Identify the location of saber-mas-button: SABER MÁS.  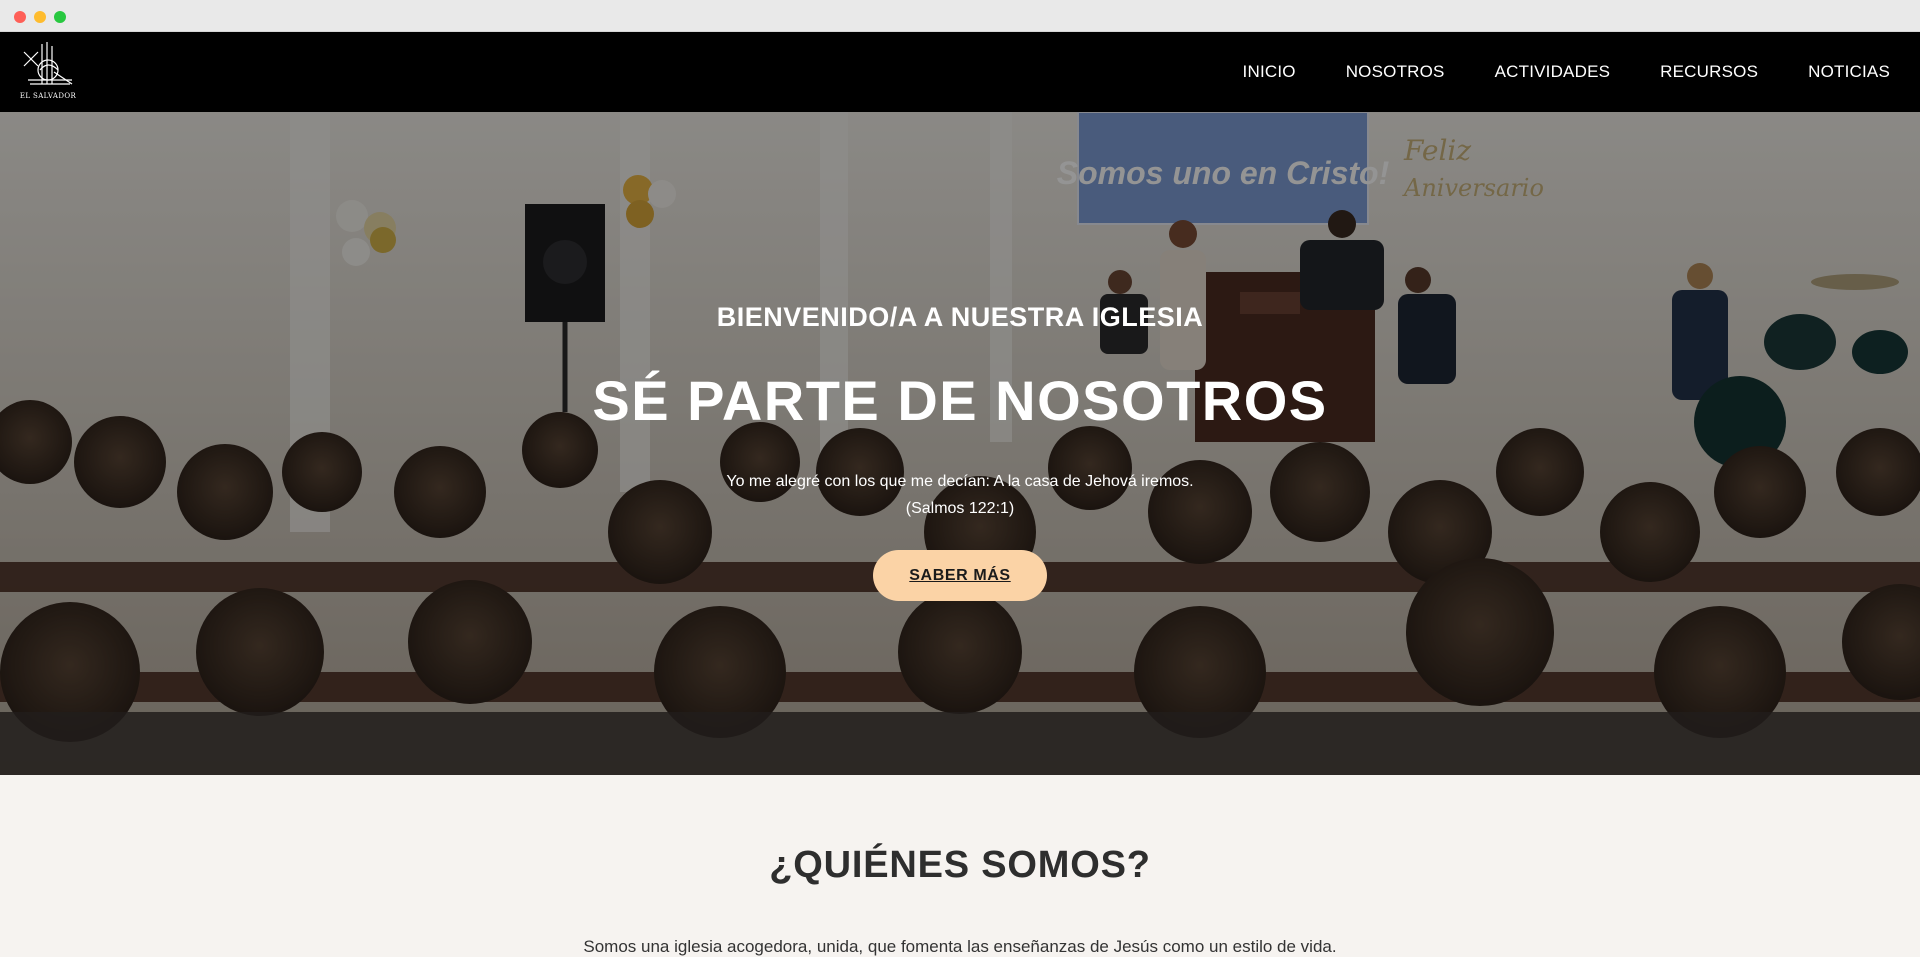
(960, 575).